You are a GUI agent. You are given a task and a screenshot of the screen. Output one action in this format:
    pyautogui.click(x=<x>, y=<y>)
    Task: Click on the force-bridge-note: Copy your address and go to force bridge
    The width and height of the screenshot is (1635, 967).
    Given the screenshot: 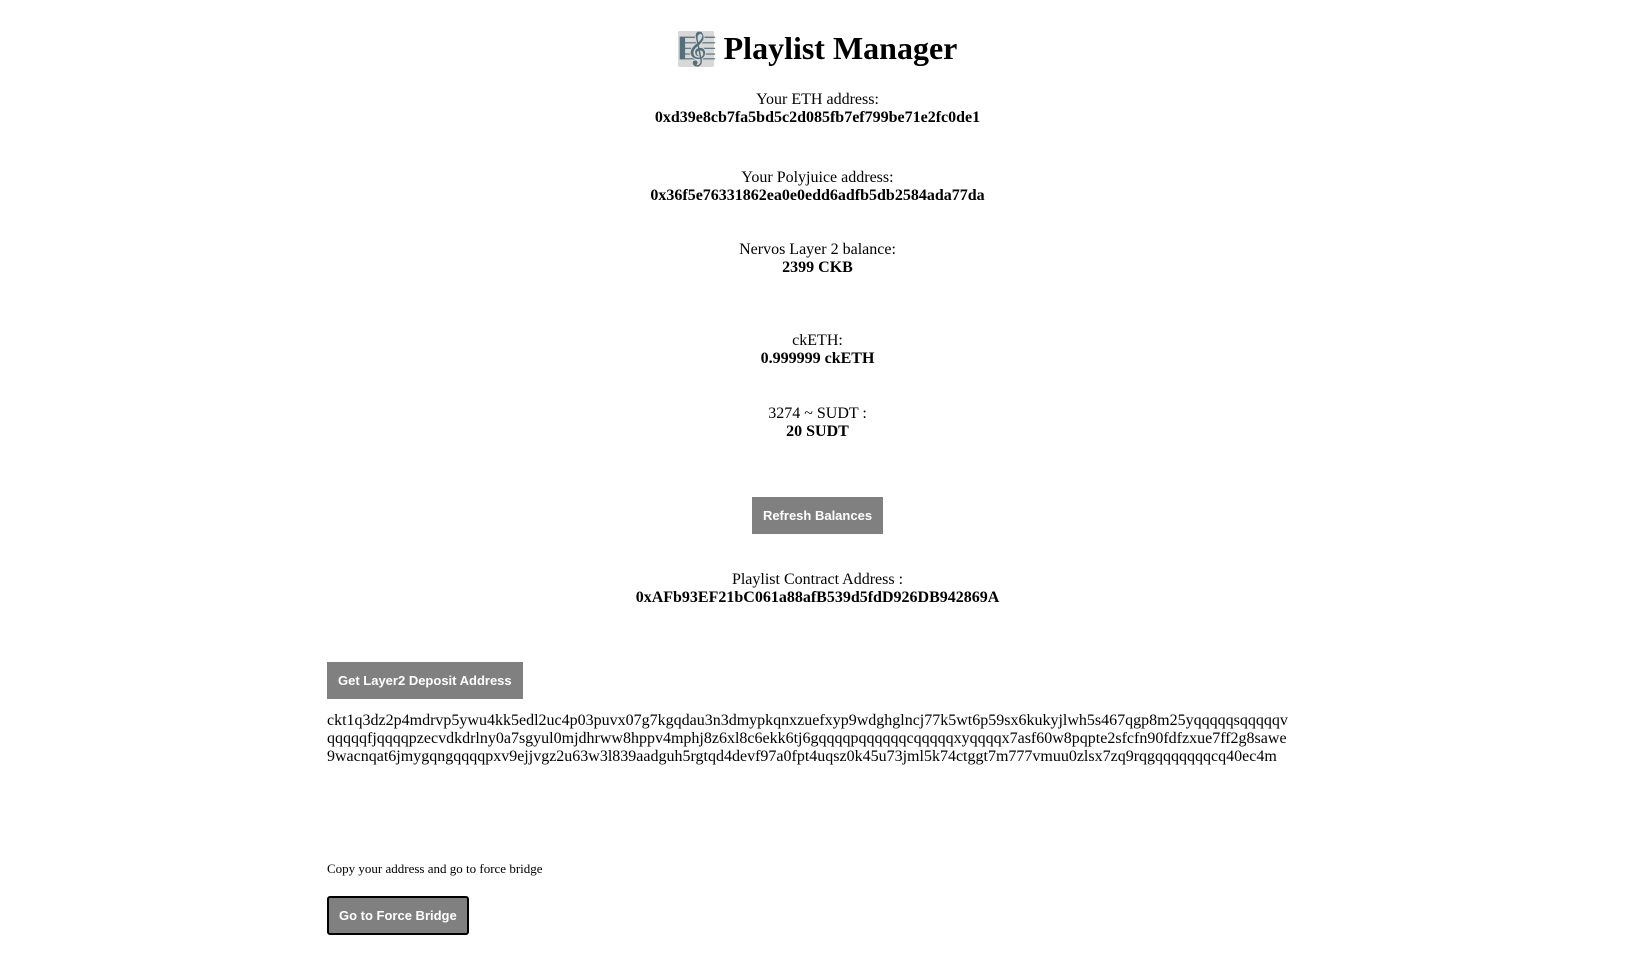 What is the action you would take?
    pyautogui.click(x=435, y=868)
    